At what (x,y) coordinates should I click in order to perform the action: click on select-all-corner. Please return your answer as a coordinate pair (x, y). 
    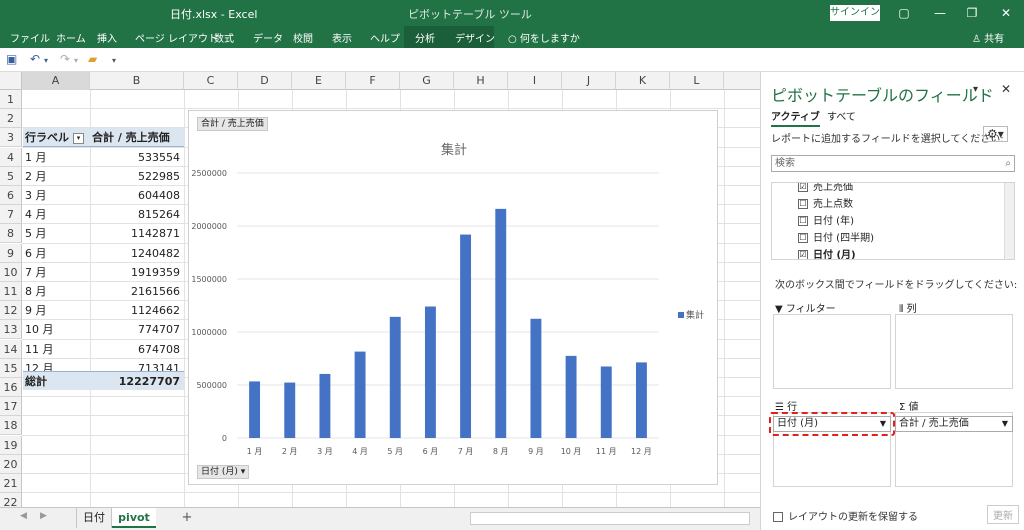
    Looking at the image, I should click on (11, 81).